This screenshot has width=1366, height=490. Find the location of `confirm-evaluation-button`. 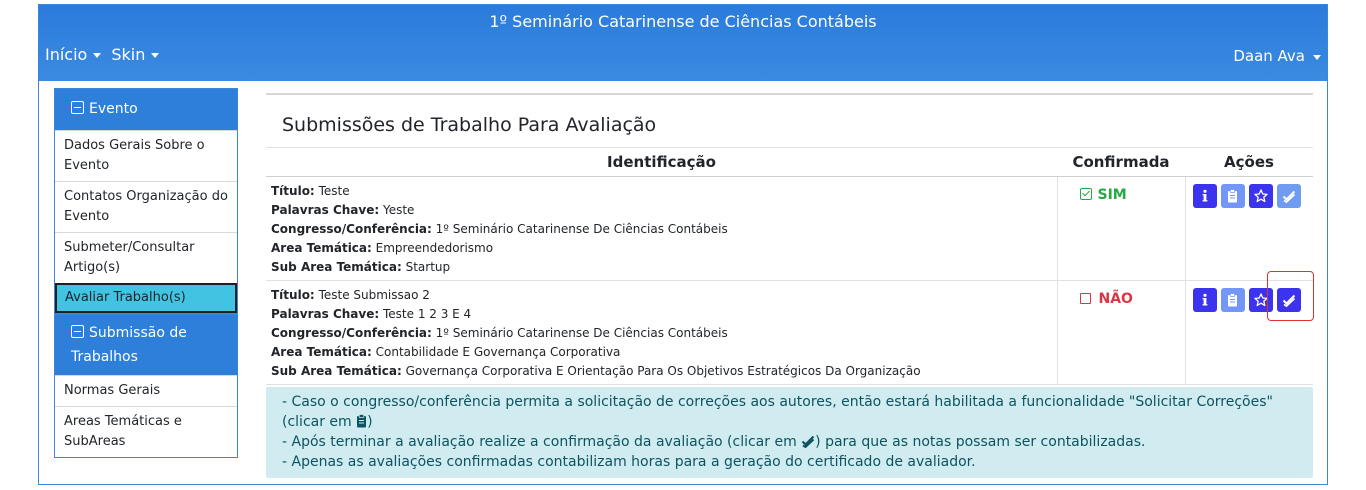

confirm-evaluation-button is located at coordinates (1288, 196).